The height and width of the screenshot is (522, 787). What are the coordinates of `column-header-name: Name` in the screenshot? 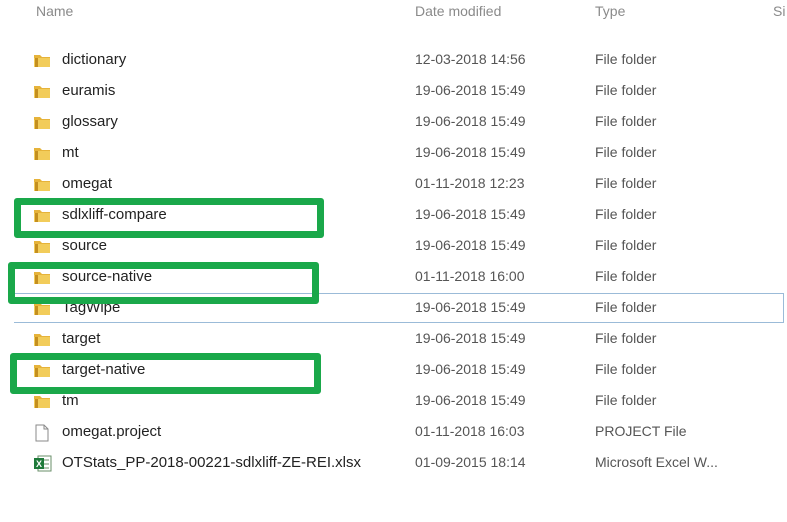 It's located at (54, 11).